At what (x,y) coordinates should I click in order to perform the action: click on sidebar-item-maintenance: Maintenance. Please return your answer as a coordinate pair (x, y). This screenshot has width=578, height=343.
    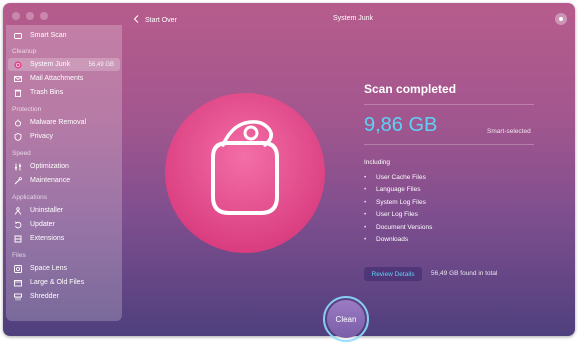
    Looking at the image, I should click on (64, 180).